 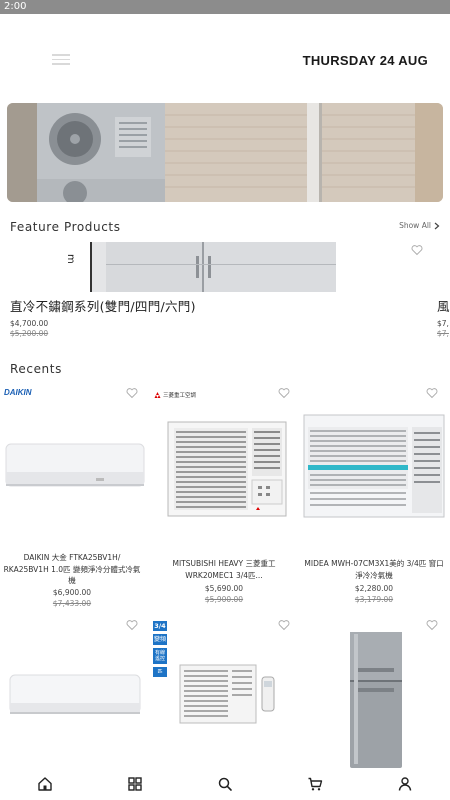 What do you see at coordinates (374, 569) in the screenshot?
I see `product-name: MIDEA MWH-07CM3X1美的 3/4匹 窗口淨冷冷氣機` at bounding box center [374, 569].